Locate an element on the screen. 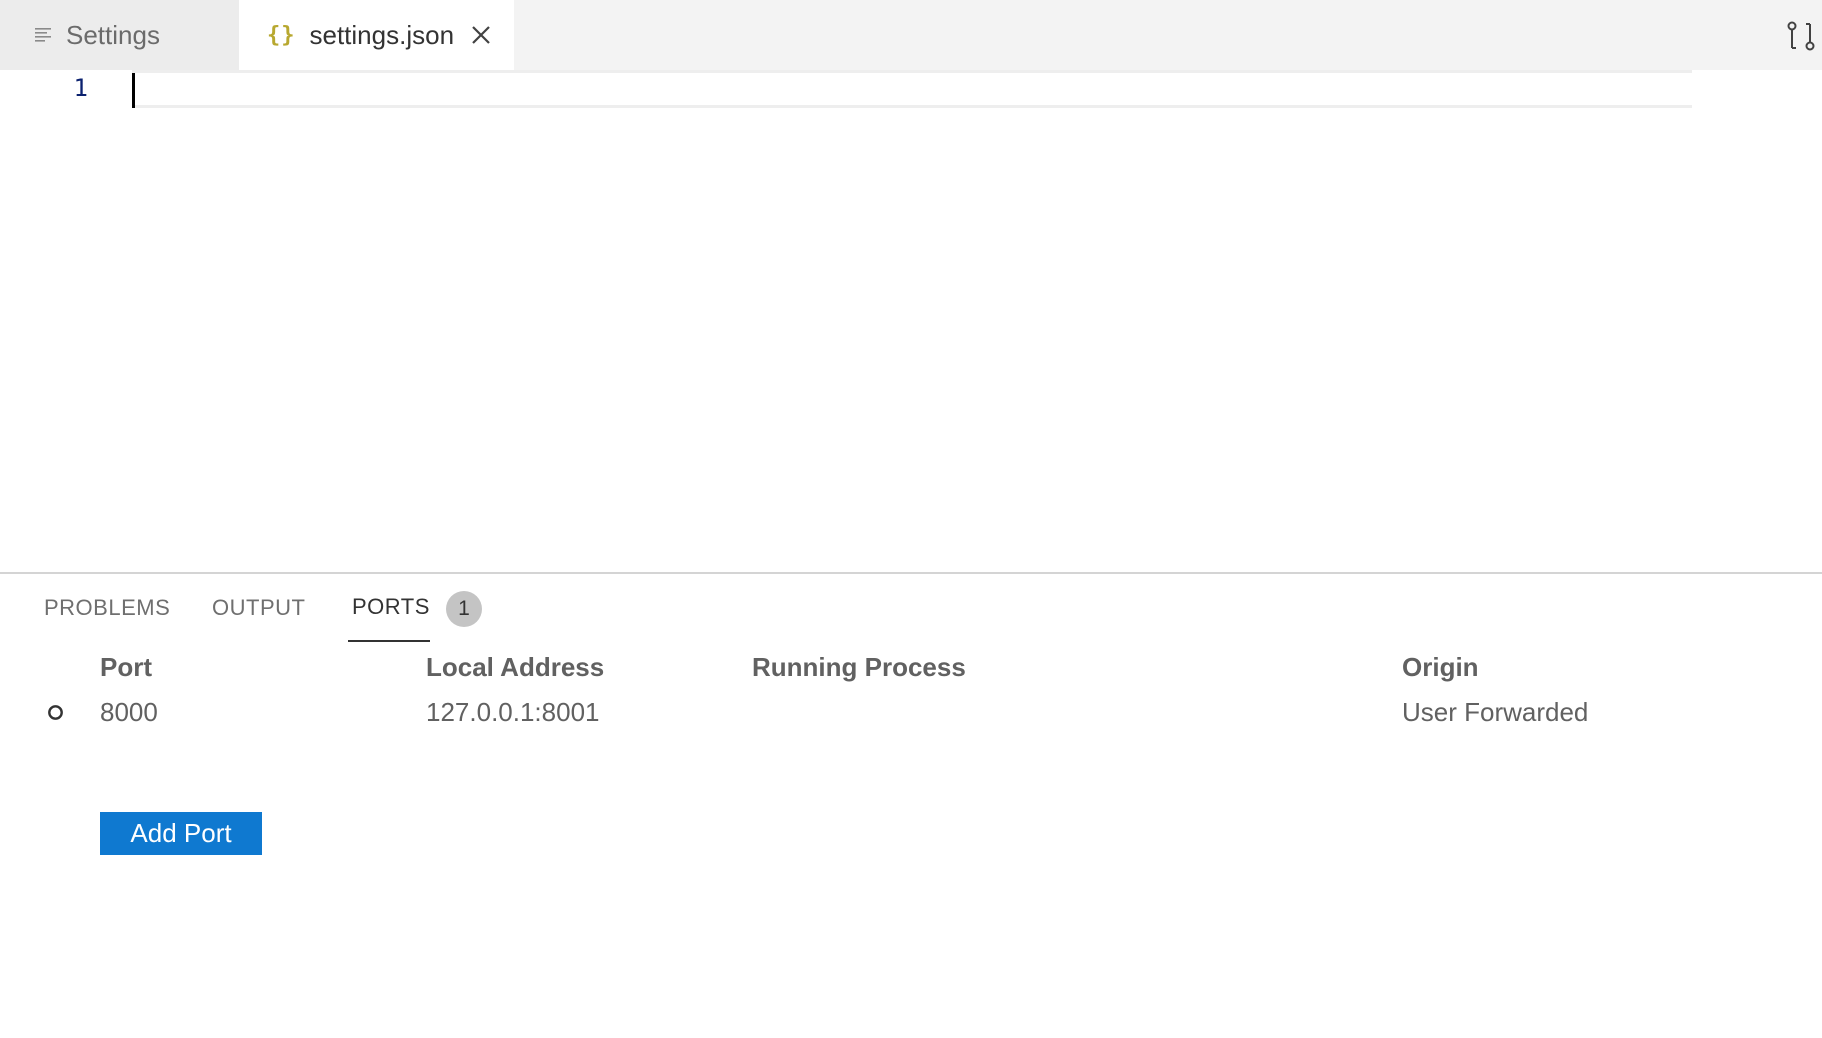 Image resolution: width=1822 pixels, height=1038 pixels. lines-icon is located at coordinates (43, 35).